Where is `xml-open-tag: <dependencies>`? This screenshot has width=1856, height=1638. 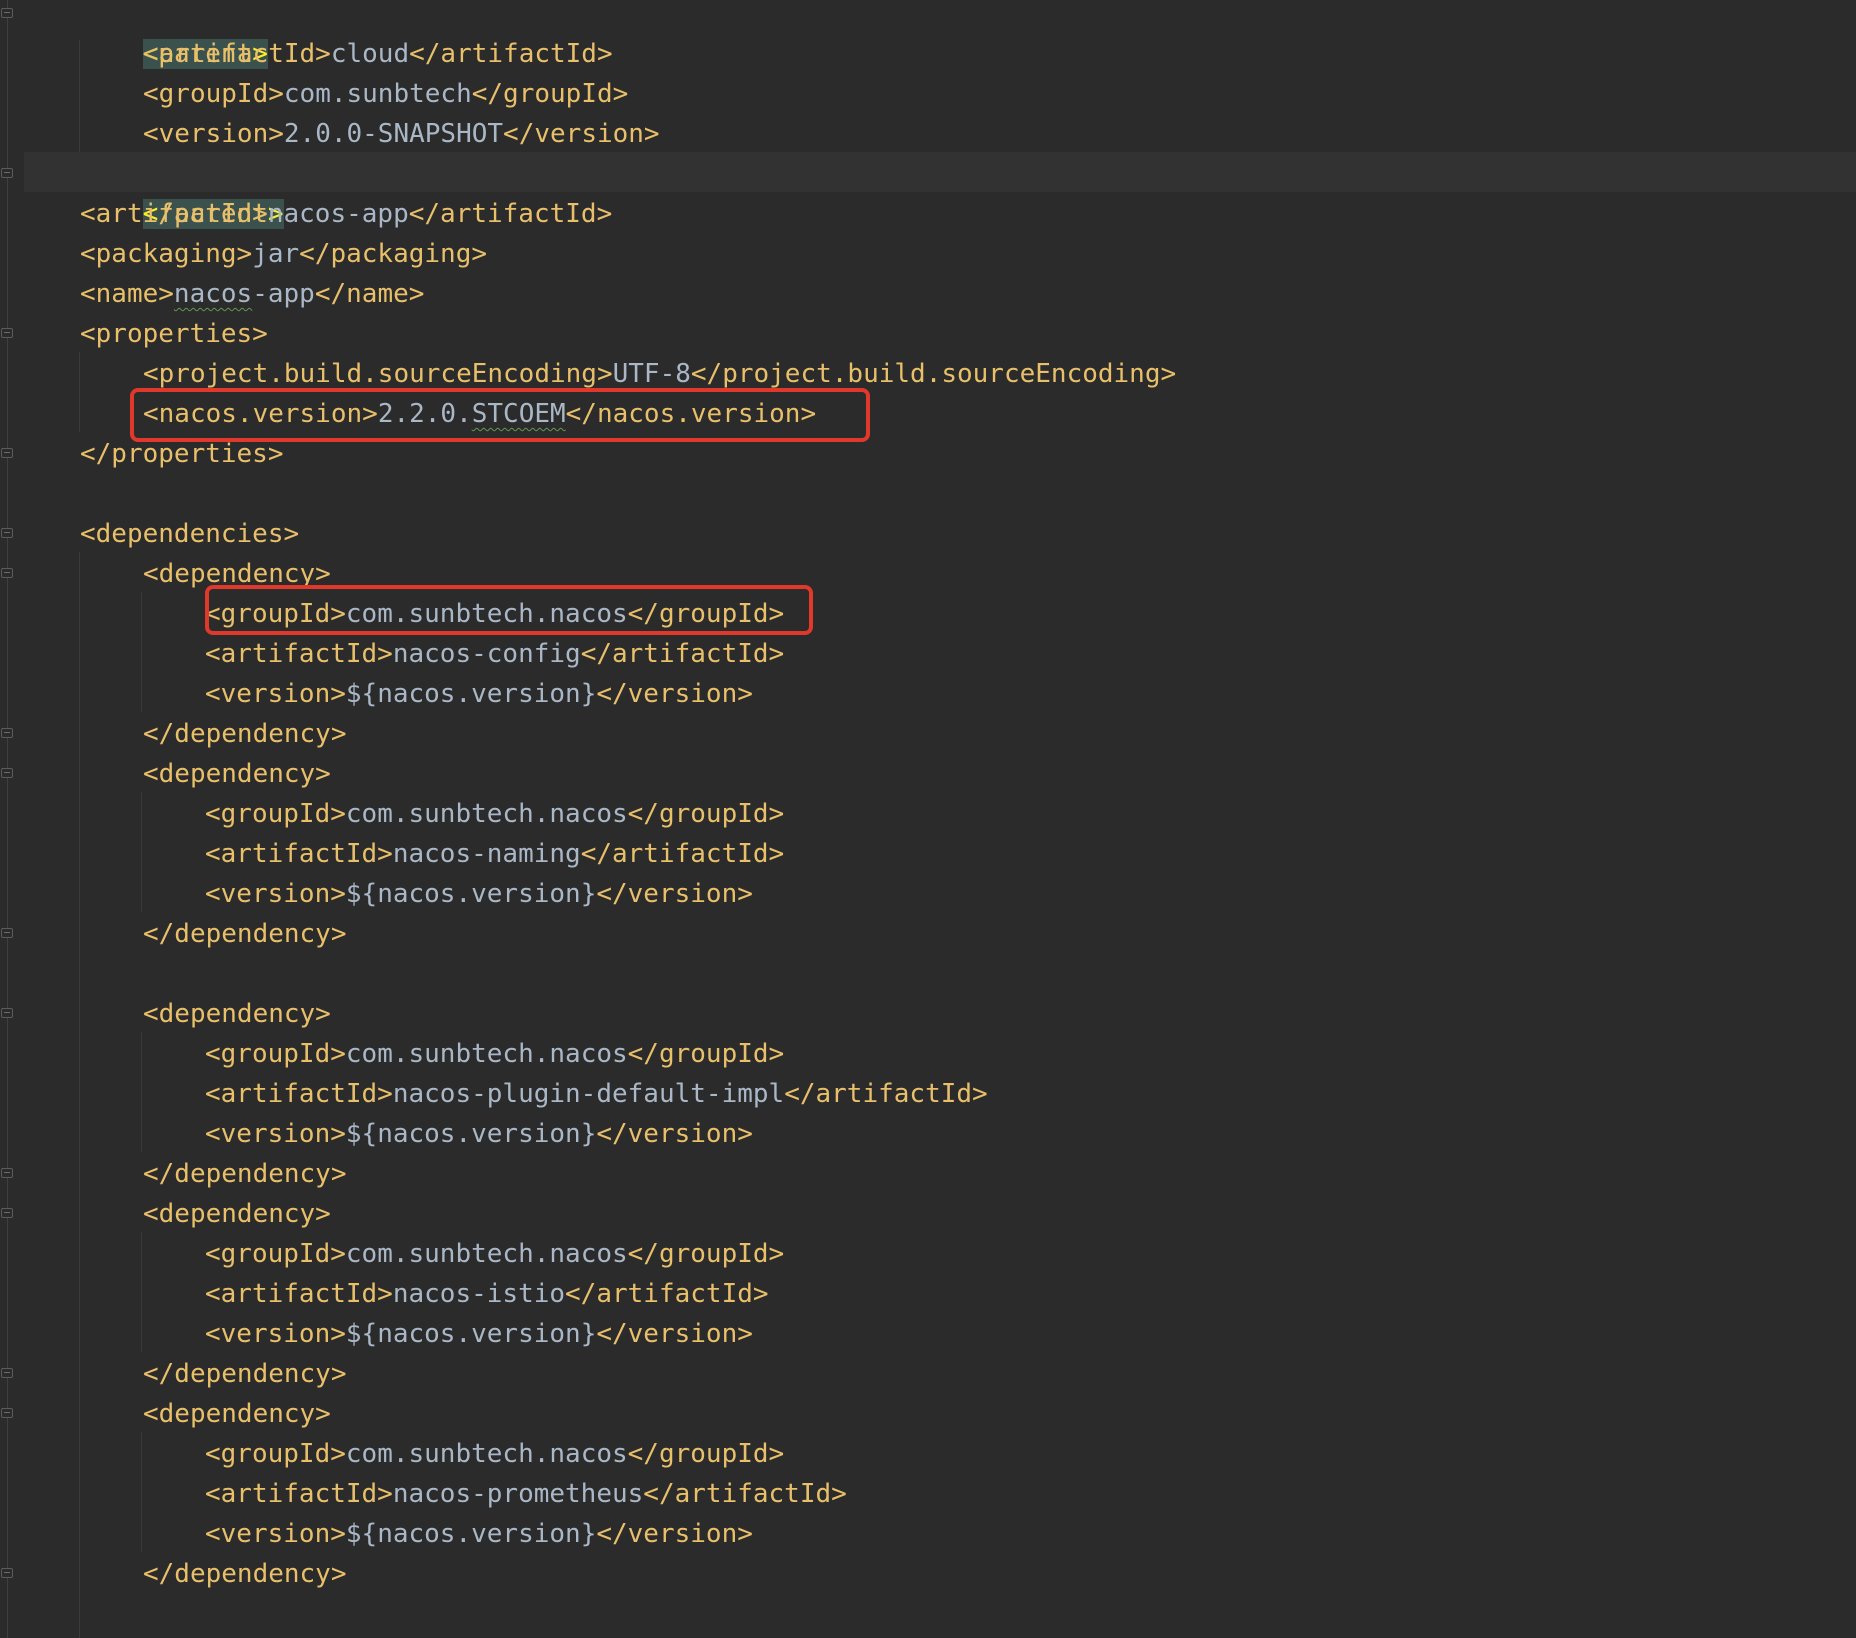
xml-open-tag: <dependencies> is located at coordinates (190, 534).